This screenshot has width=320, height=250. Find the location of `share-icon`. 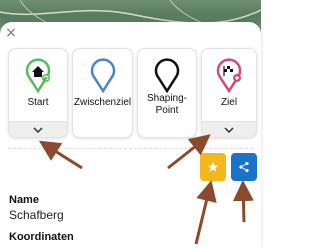

share-icon is located at coordinates (244, 167).